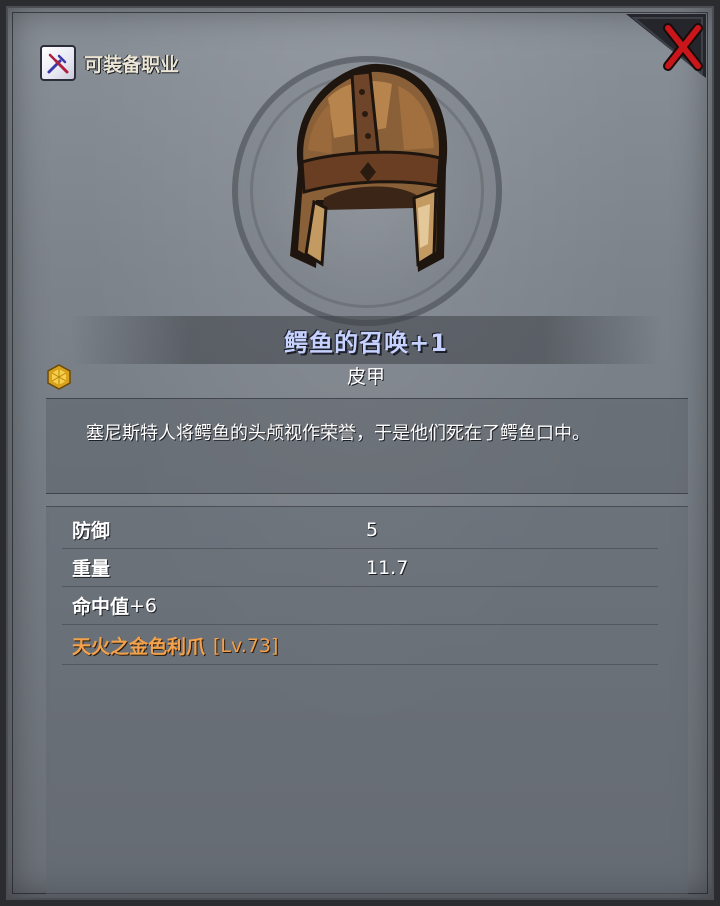 Image resolution: width=720 pixels, height=906 pixels. What do you see at coordinates (246, 645) in the screenshot?
I see `set-level: [Lv.73]` at bounding box center [246, 645].